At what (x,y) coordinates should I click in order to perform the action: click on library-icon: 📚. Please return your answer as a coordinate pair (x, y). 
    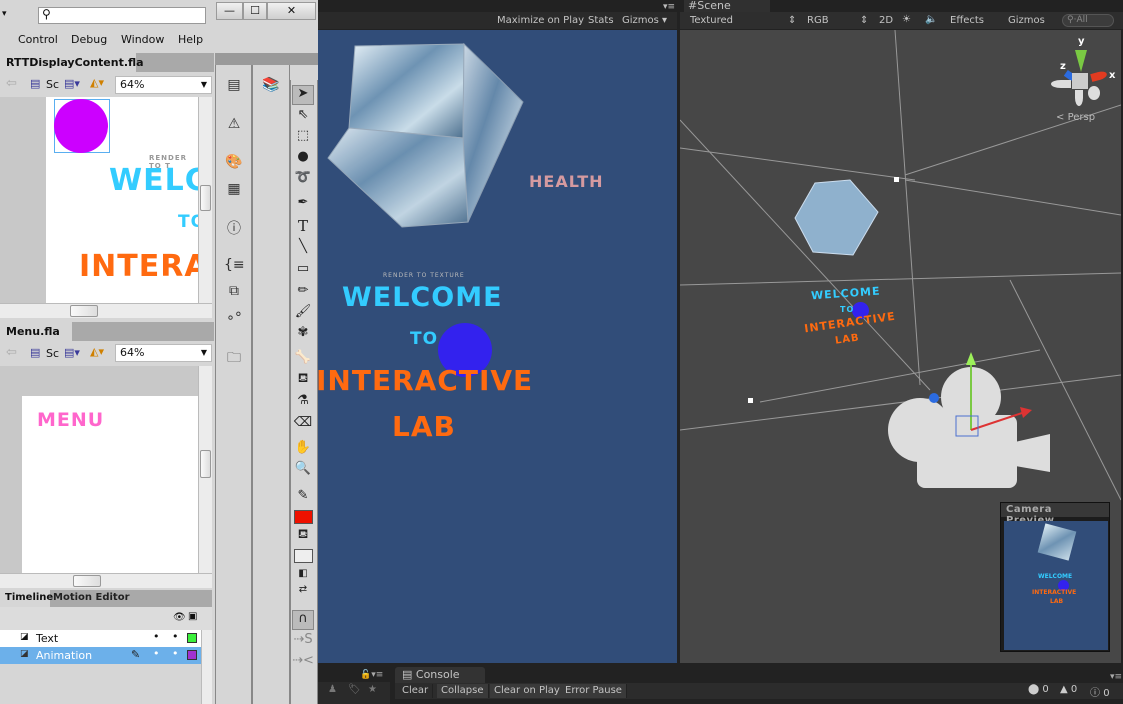
    Looking at the image, I should click on (271, 86).